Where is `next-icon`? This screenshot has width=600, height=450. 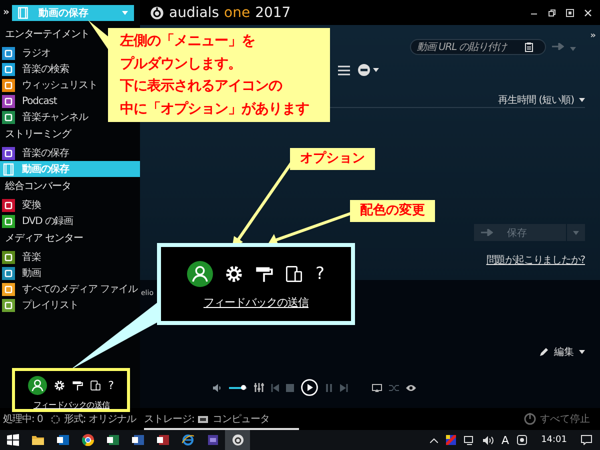 next-icon is located at coordinates (344, 388).